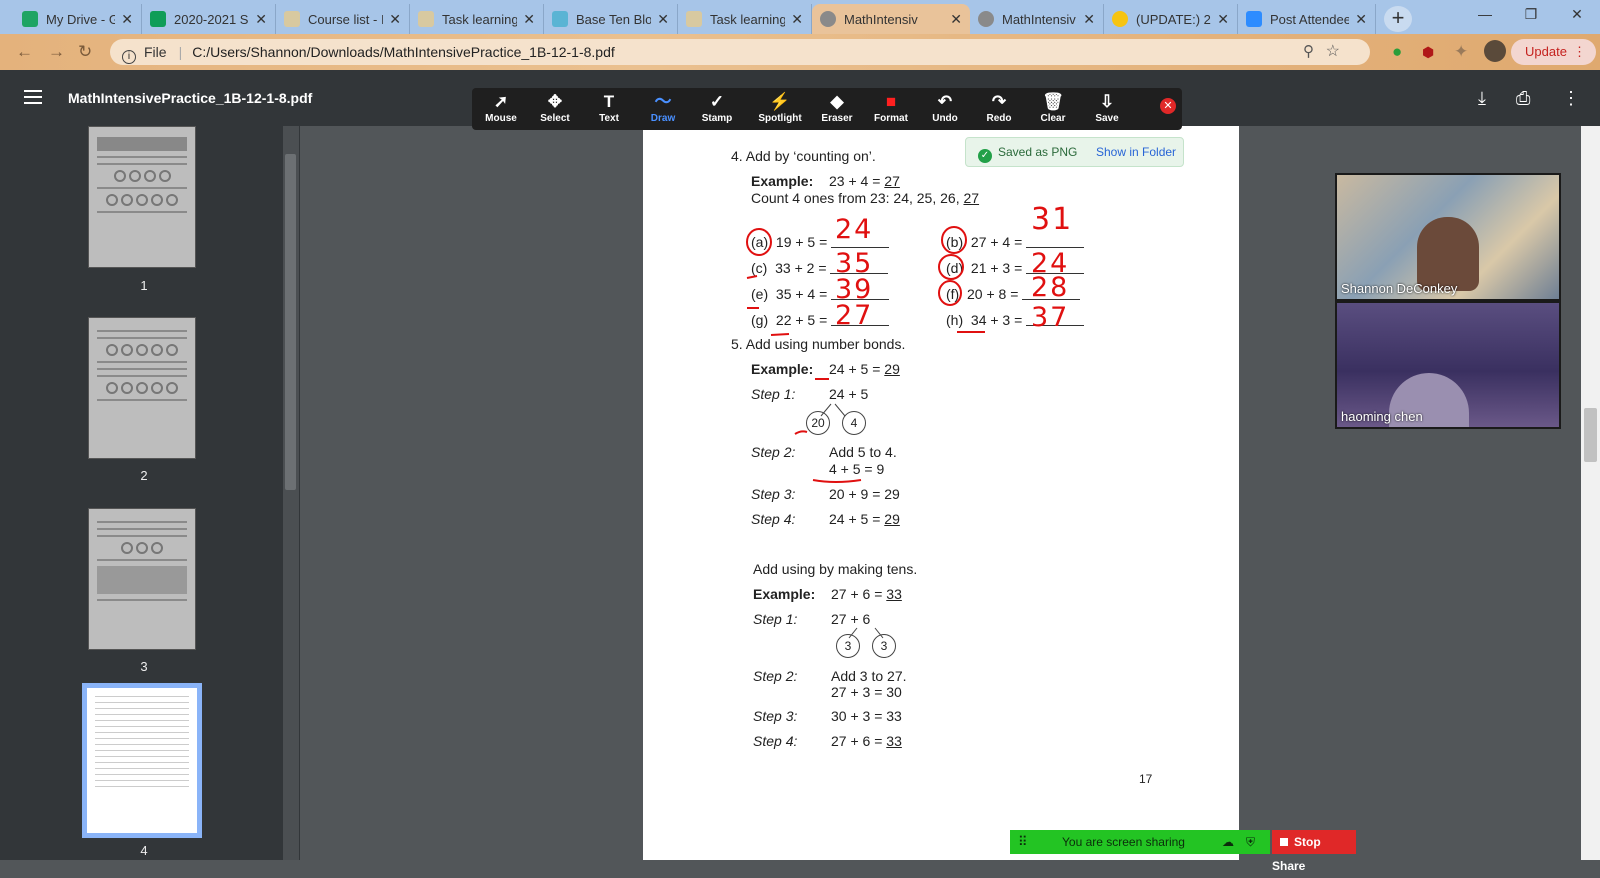 Image resolution: width=1600 pixels, height=878 pixels. I want to click on browser-tab: (UPDATE:) 27 ✕, so click(1171, 19).